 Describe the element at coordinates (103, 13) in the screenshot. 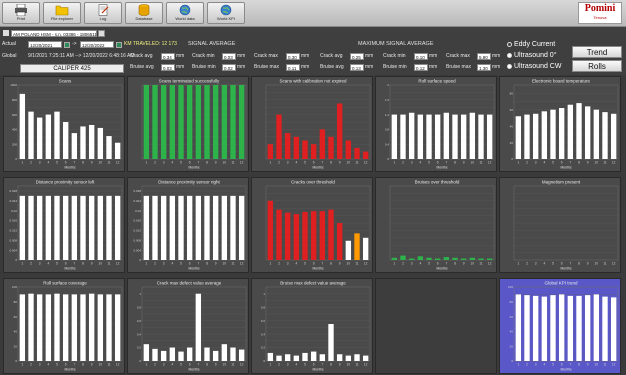

I see `log-button: Log` at that location.